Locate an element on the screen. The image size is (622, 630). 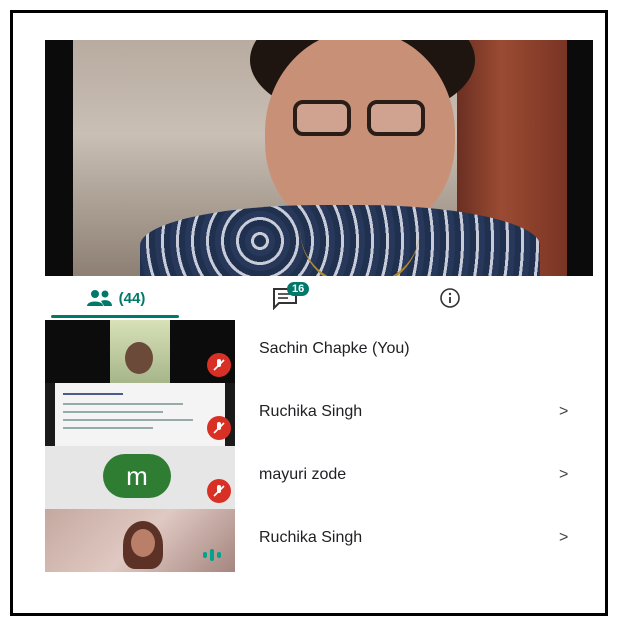
participant-row: Sachin Chapke (You) is located at coordinates (319, 351).